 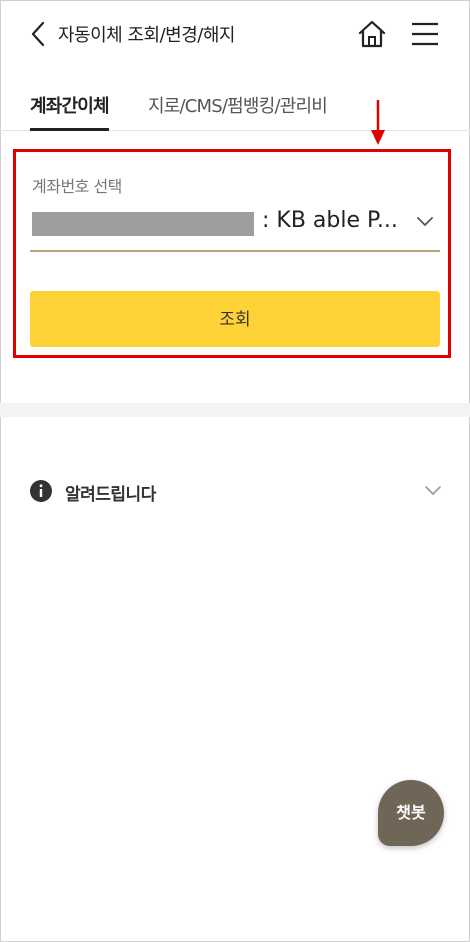 I want to click on page-title: 자동이체 조회/변경/해지, so click(x=146, y=35).